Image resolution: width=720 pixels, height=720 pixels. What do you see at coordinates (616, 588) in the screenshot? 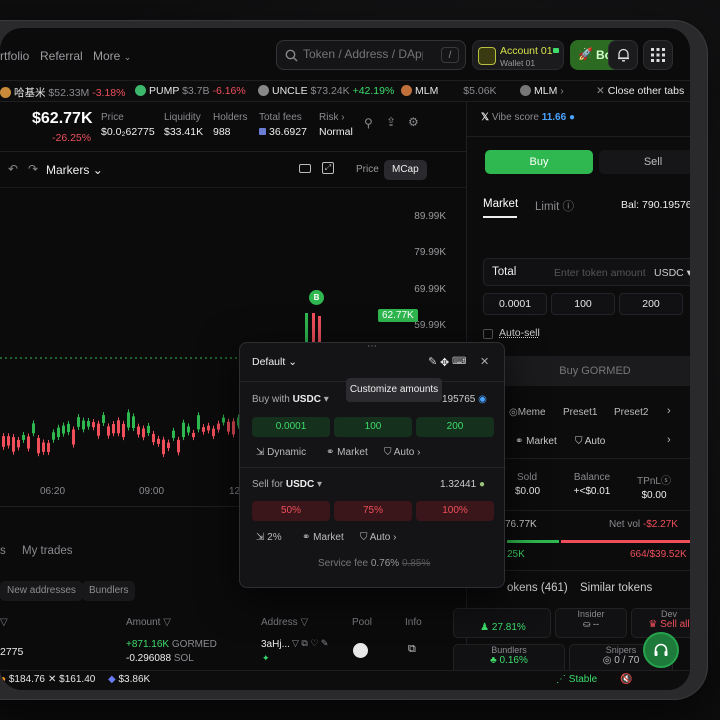
I see `tab-similar-tokens: Similar tokens` at bounding box center [616, 588].